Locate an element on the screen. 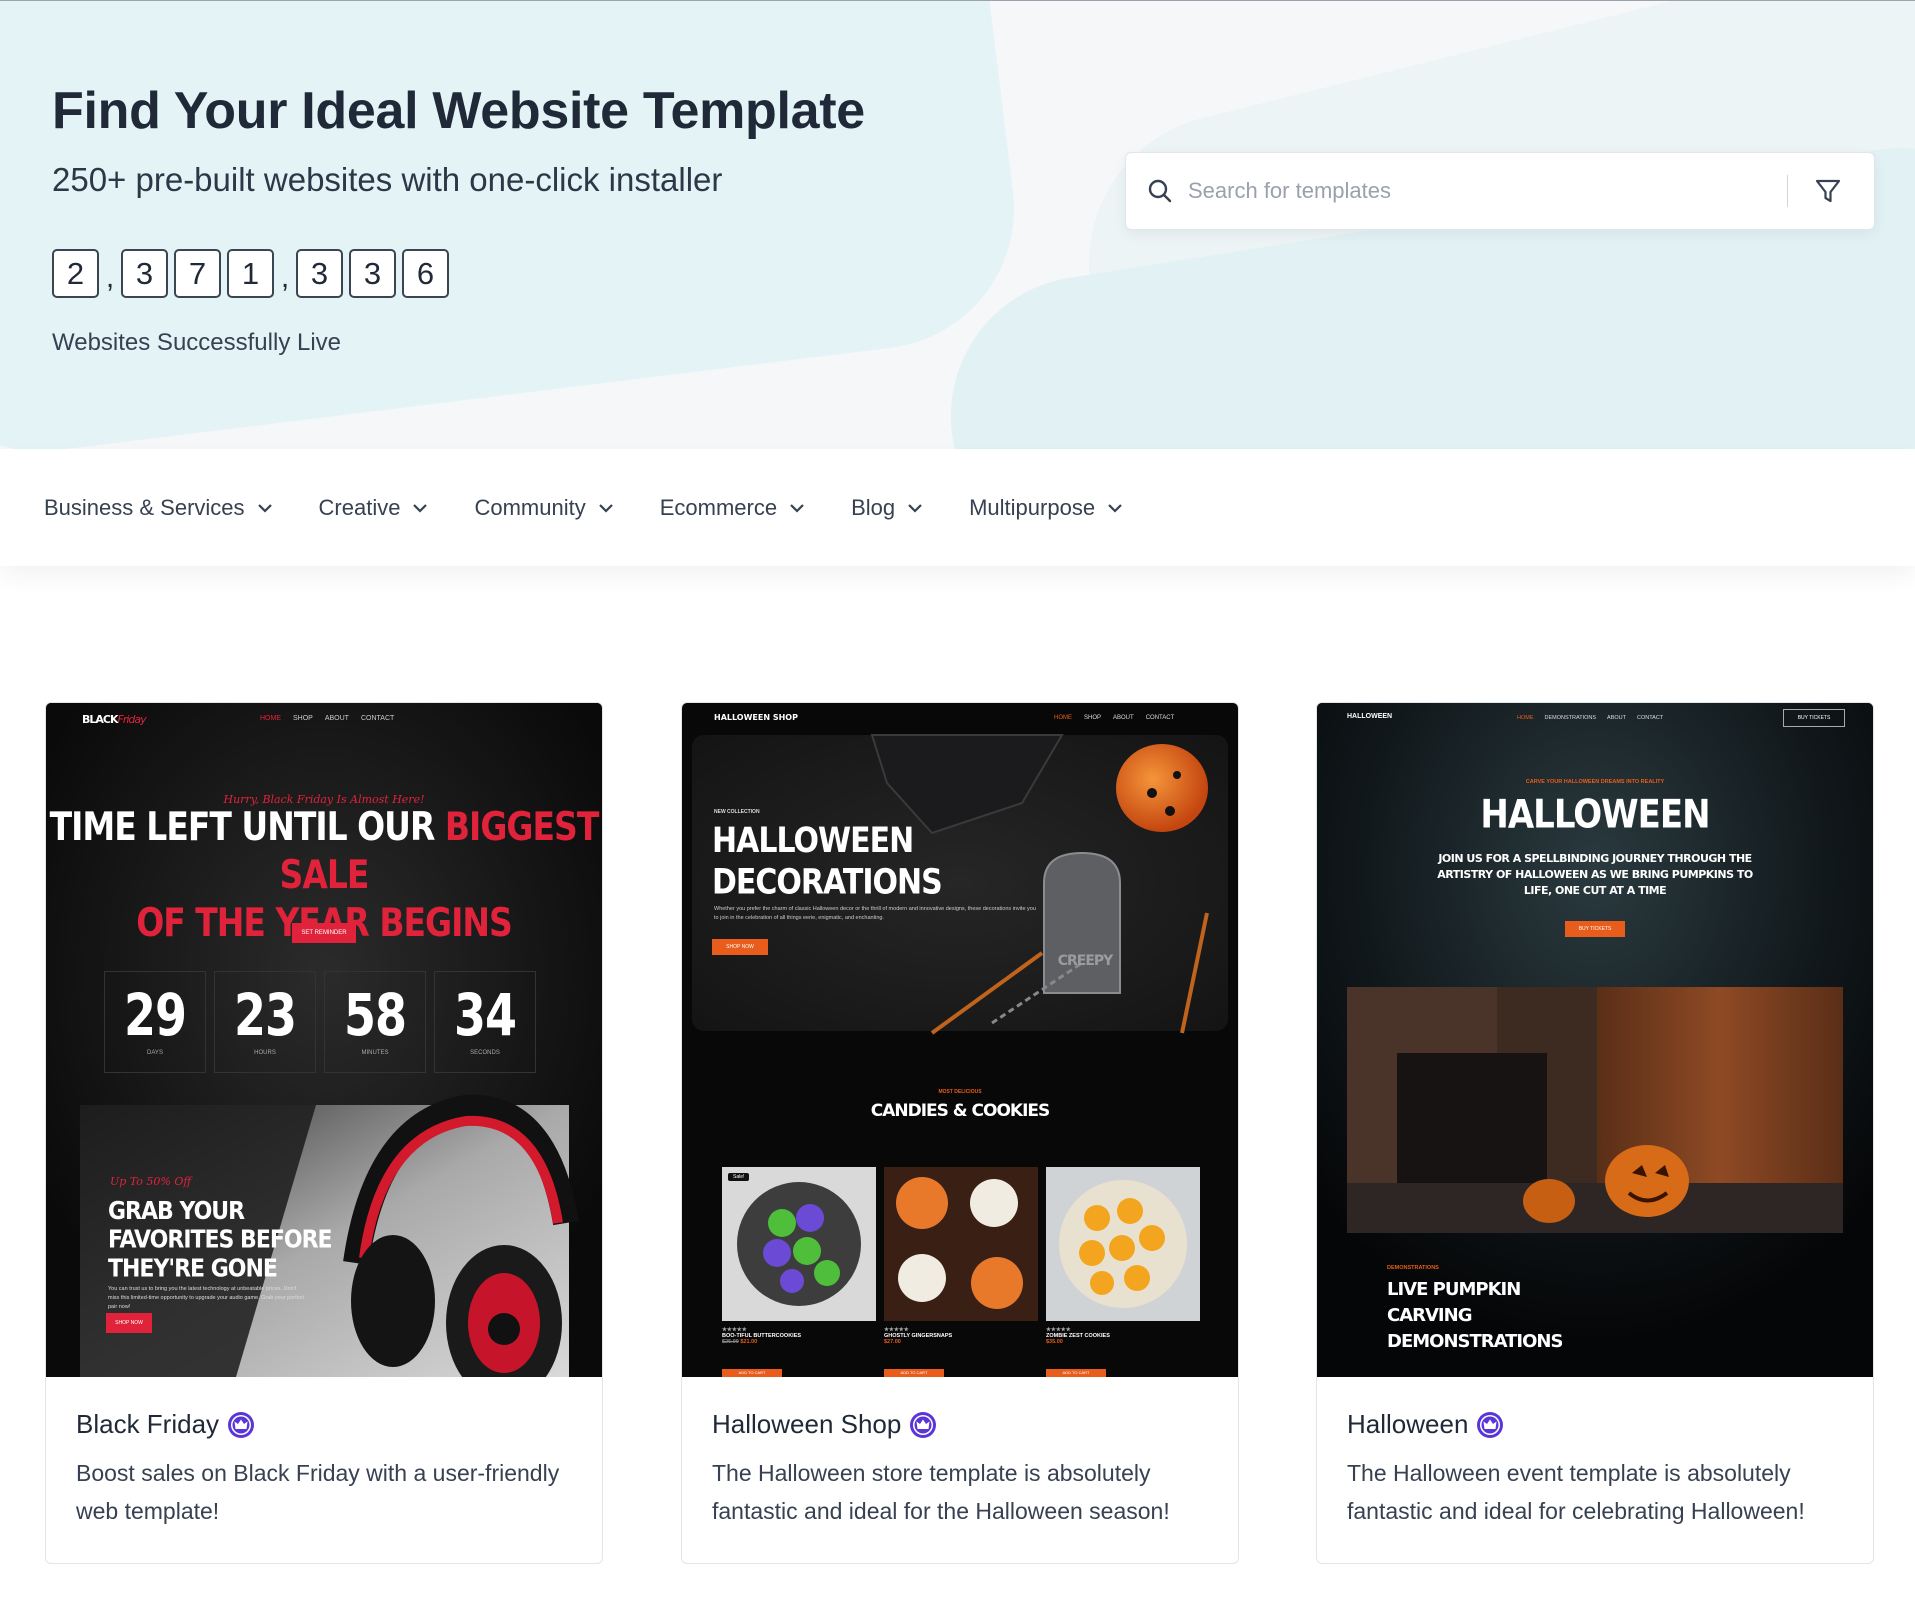 The height and width of the screenshot is (1602, 1915). preview-cta-button: SHOP NOW is located at coordinates (740, 947).